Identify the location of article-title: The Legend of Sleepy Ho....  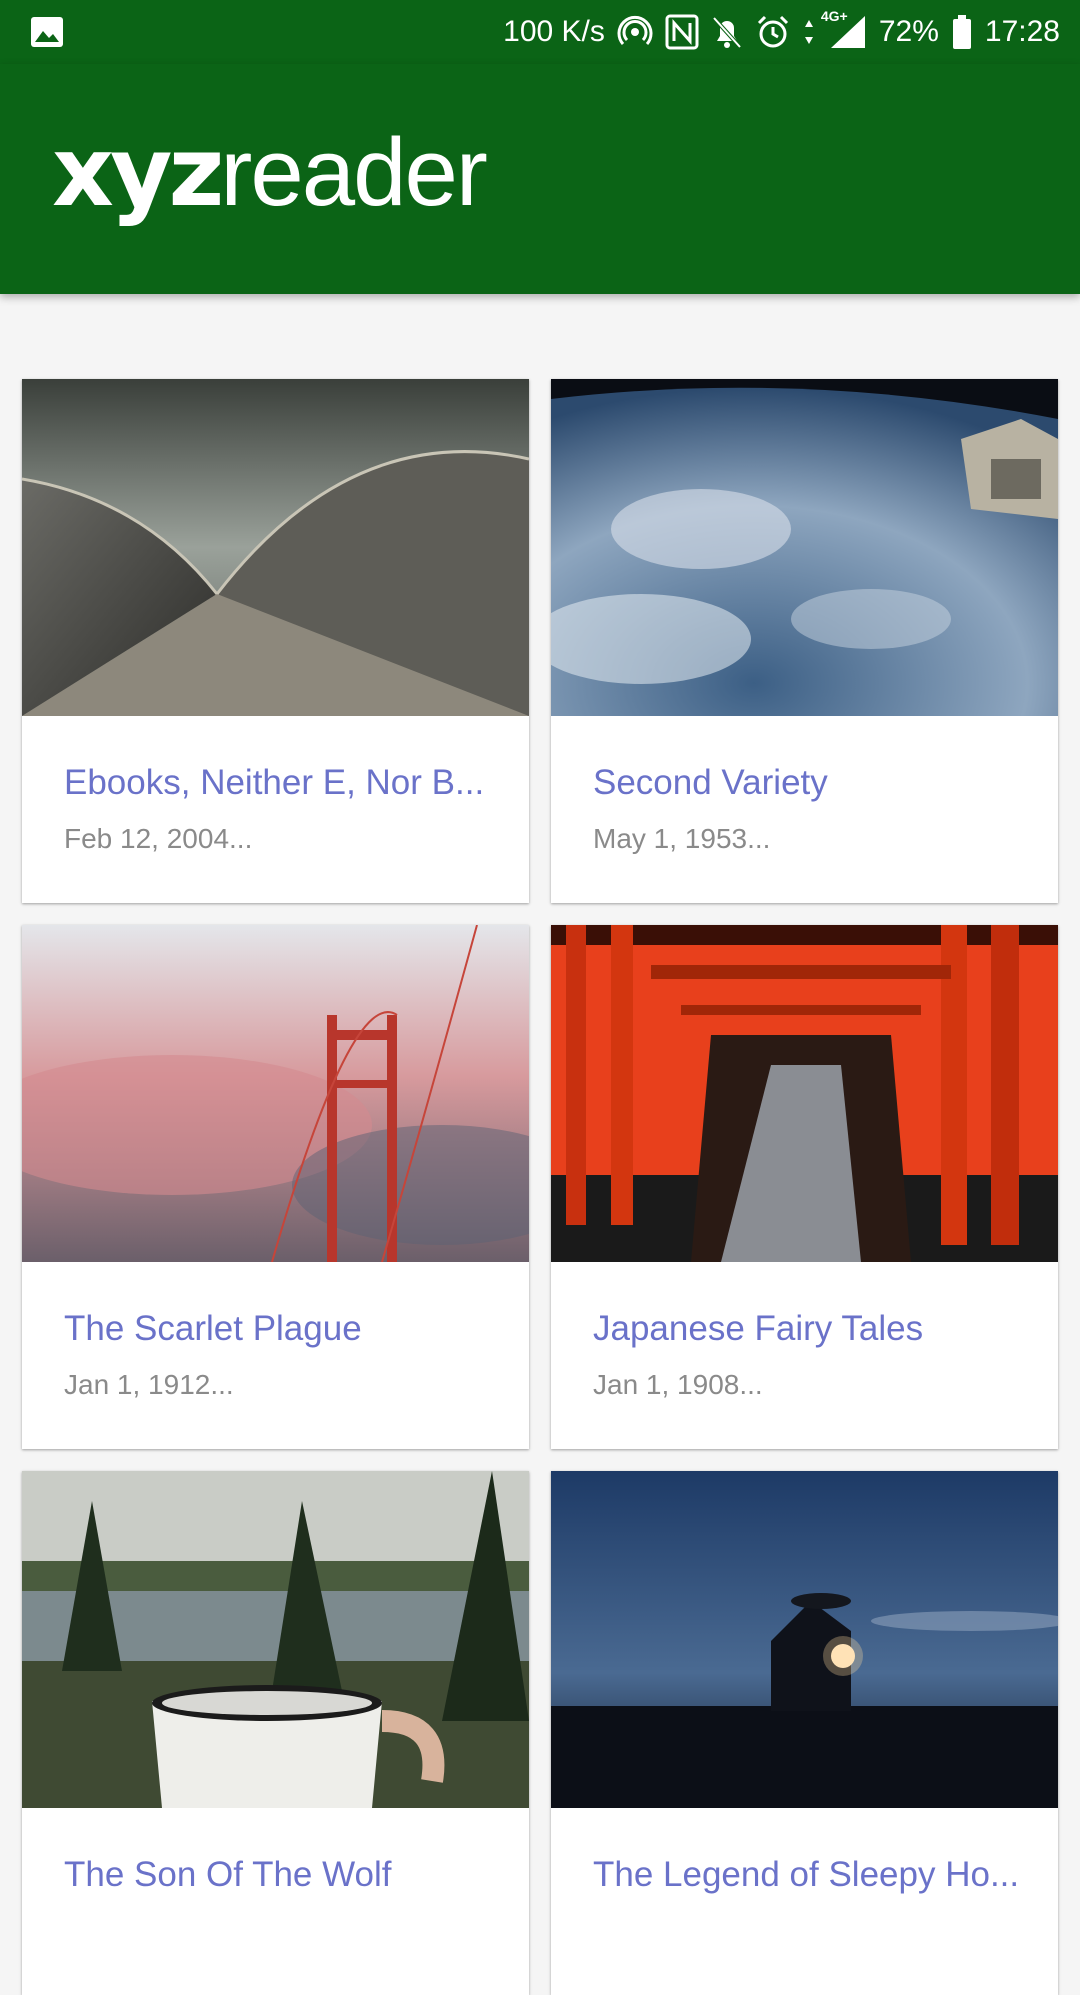
(806, 1874).